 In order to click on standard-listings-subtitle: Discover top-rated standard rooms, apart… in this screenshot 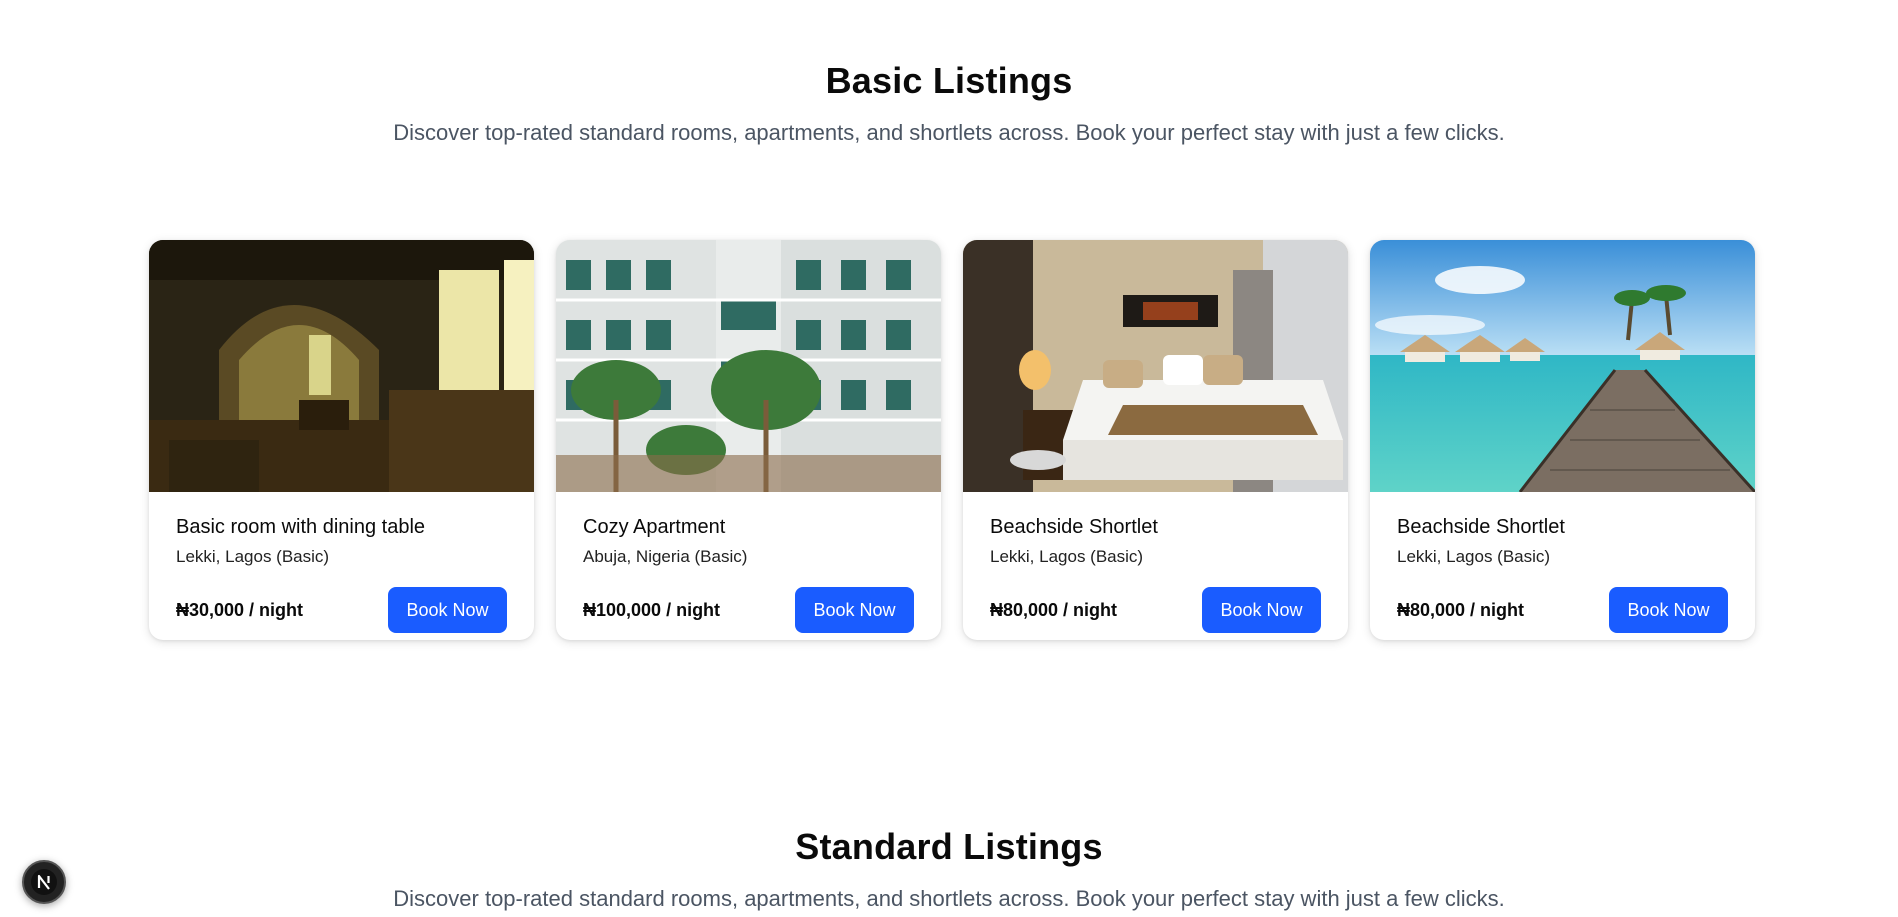, I will do `click(949, 898)`.